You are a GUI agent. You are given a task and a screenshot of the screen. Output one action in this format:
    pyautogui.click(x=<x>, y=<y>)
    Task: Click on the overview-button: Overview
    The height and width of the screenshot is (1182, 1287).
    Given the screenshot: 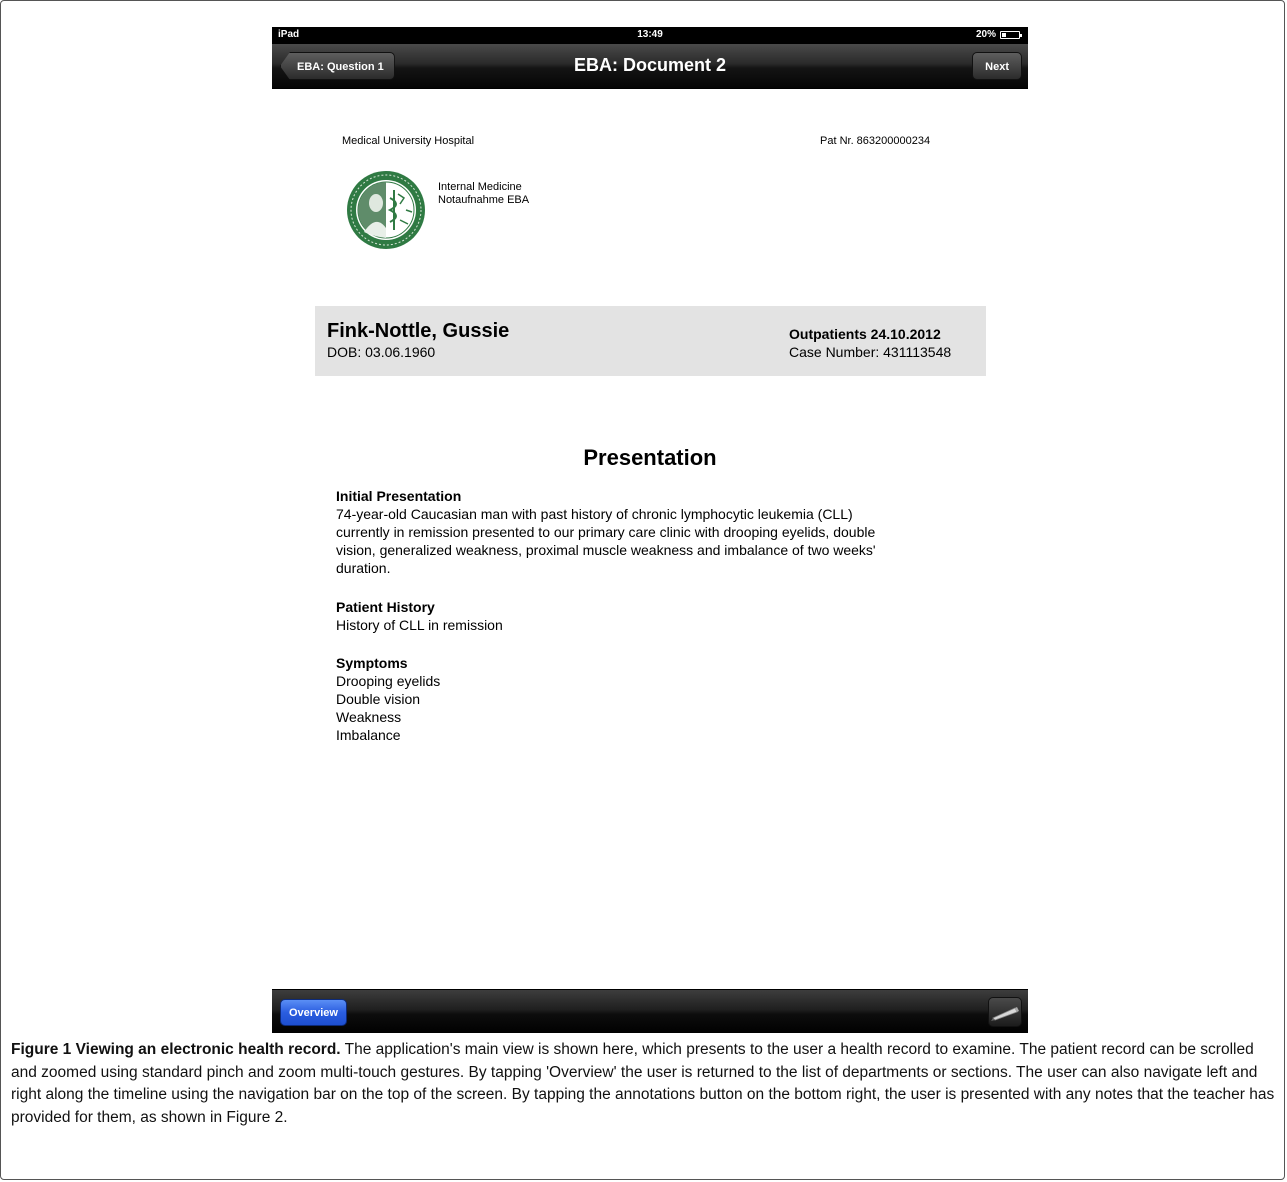 What is the action you would take?
    pyautogui.click(x=313, y=1012)
    